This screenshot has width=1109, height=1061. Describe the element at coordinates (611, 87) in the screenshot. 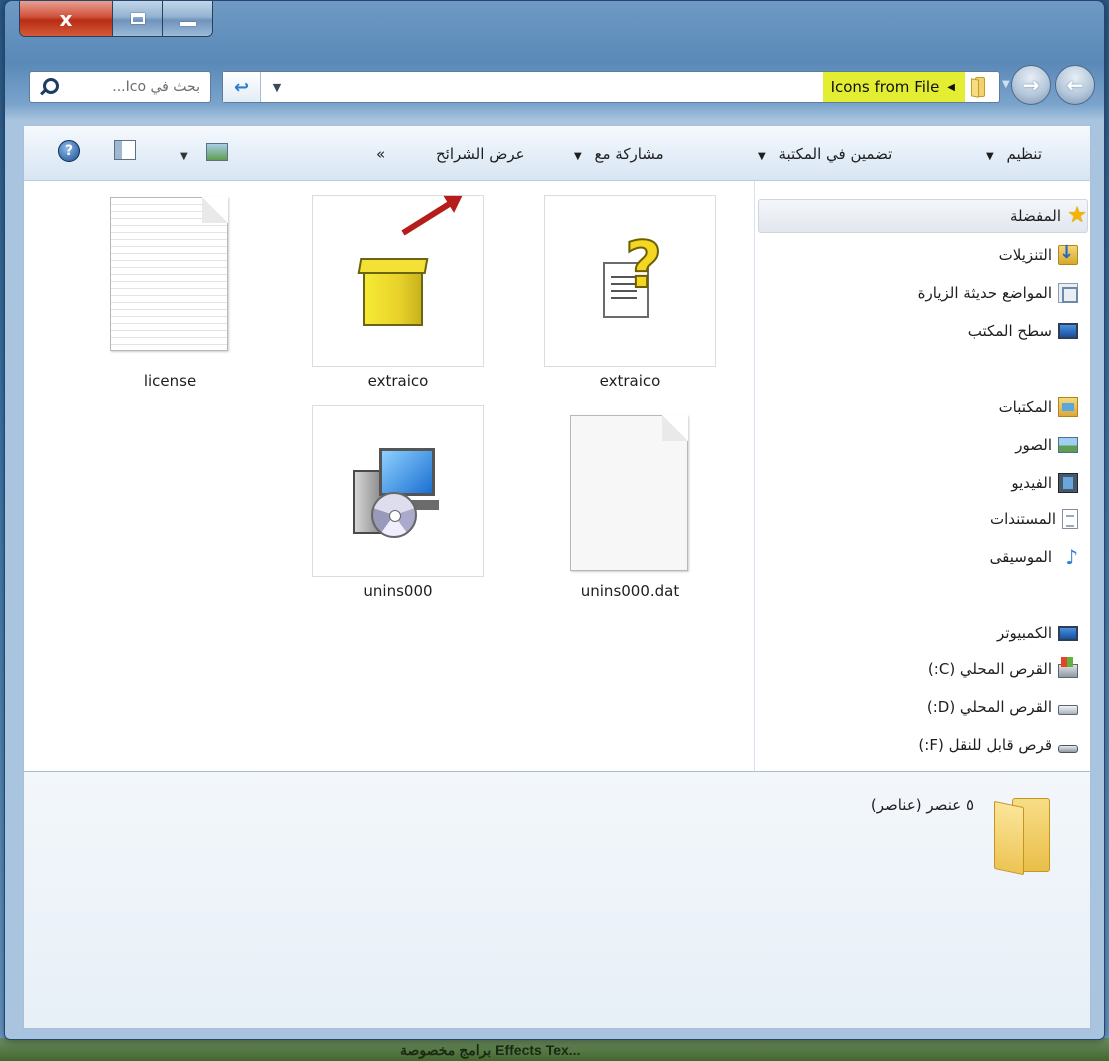

I see `address-bar: ↩ ▼ Icons from File ◀` at that location.